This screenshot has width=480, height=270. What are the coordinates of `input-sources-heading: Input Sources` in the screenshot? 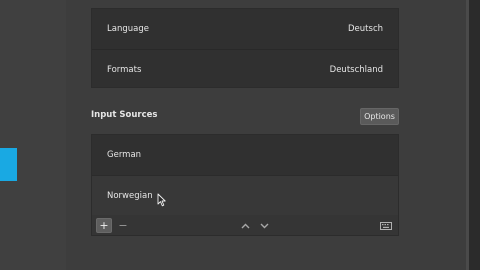 It's located at (124, 115).